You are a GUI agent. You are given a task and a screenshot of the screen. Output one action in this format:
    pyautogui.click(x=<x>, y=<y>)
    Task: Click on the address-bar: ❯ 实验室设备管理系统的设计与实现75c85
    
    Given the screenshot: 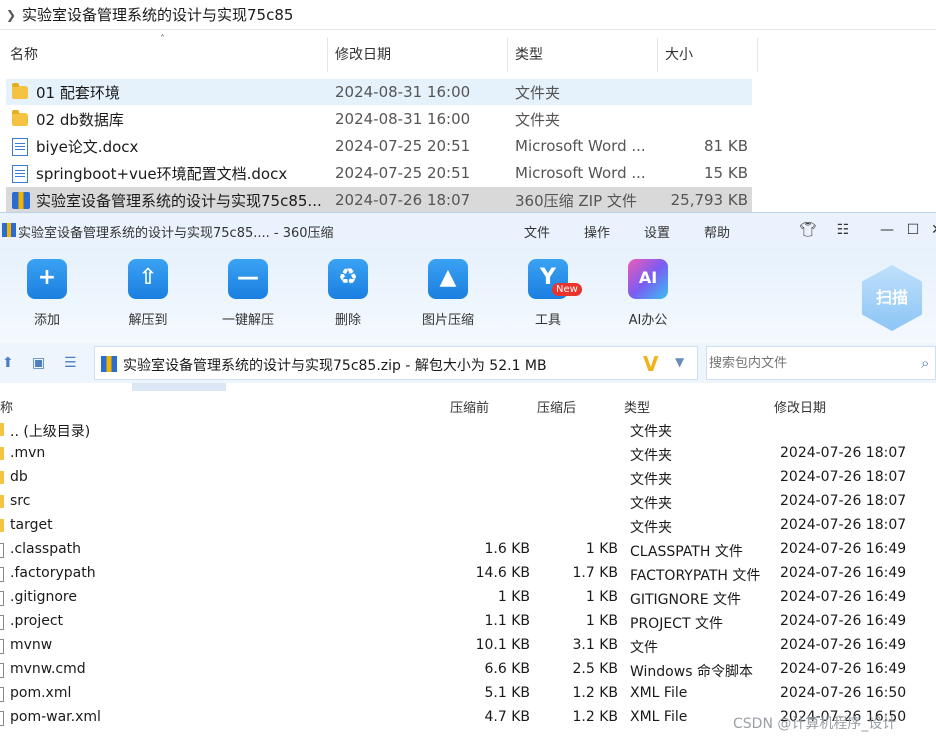 What is the action you would take?
    pyautogui.click(x=468, y=15)
    